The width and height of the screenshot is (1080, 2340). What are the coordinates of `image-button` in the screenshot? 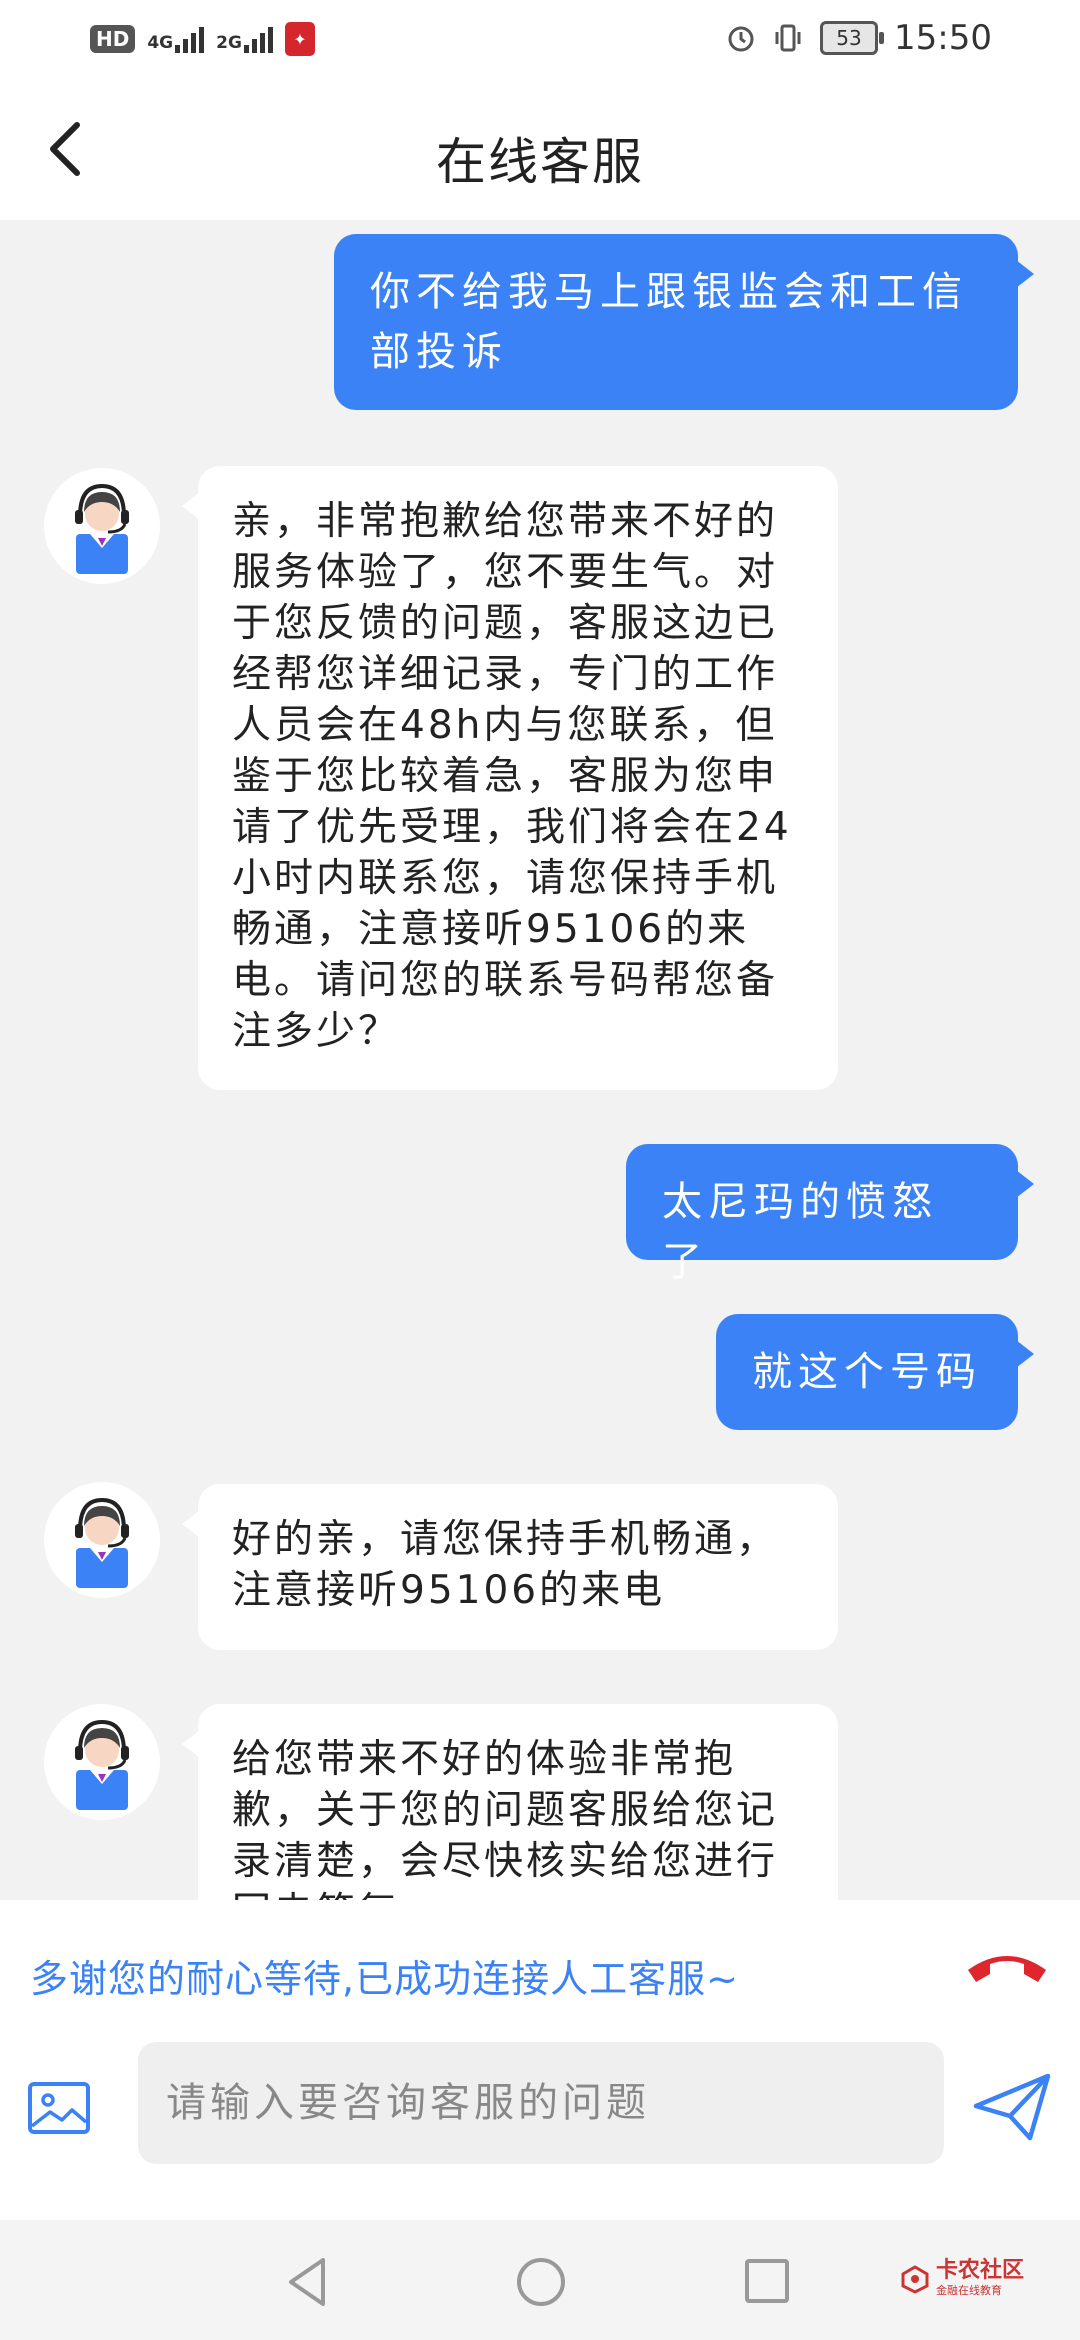 It's located at (59, 2108).